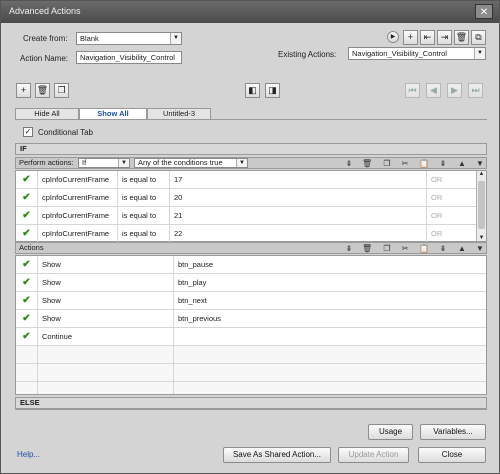 Image resolution: width=500 pixels, height=474 pixels. What do you see at coordinates (191, 163) in the screenshot?
I see `condition-mode-select: Any of the conditions true ▼` at bounding box center [191, 163].